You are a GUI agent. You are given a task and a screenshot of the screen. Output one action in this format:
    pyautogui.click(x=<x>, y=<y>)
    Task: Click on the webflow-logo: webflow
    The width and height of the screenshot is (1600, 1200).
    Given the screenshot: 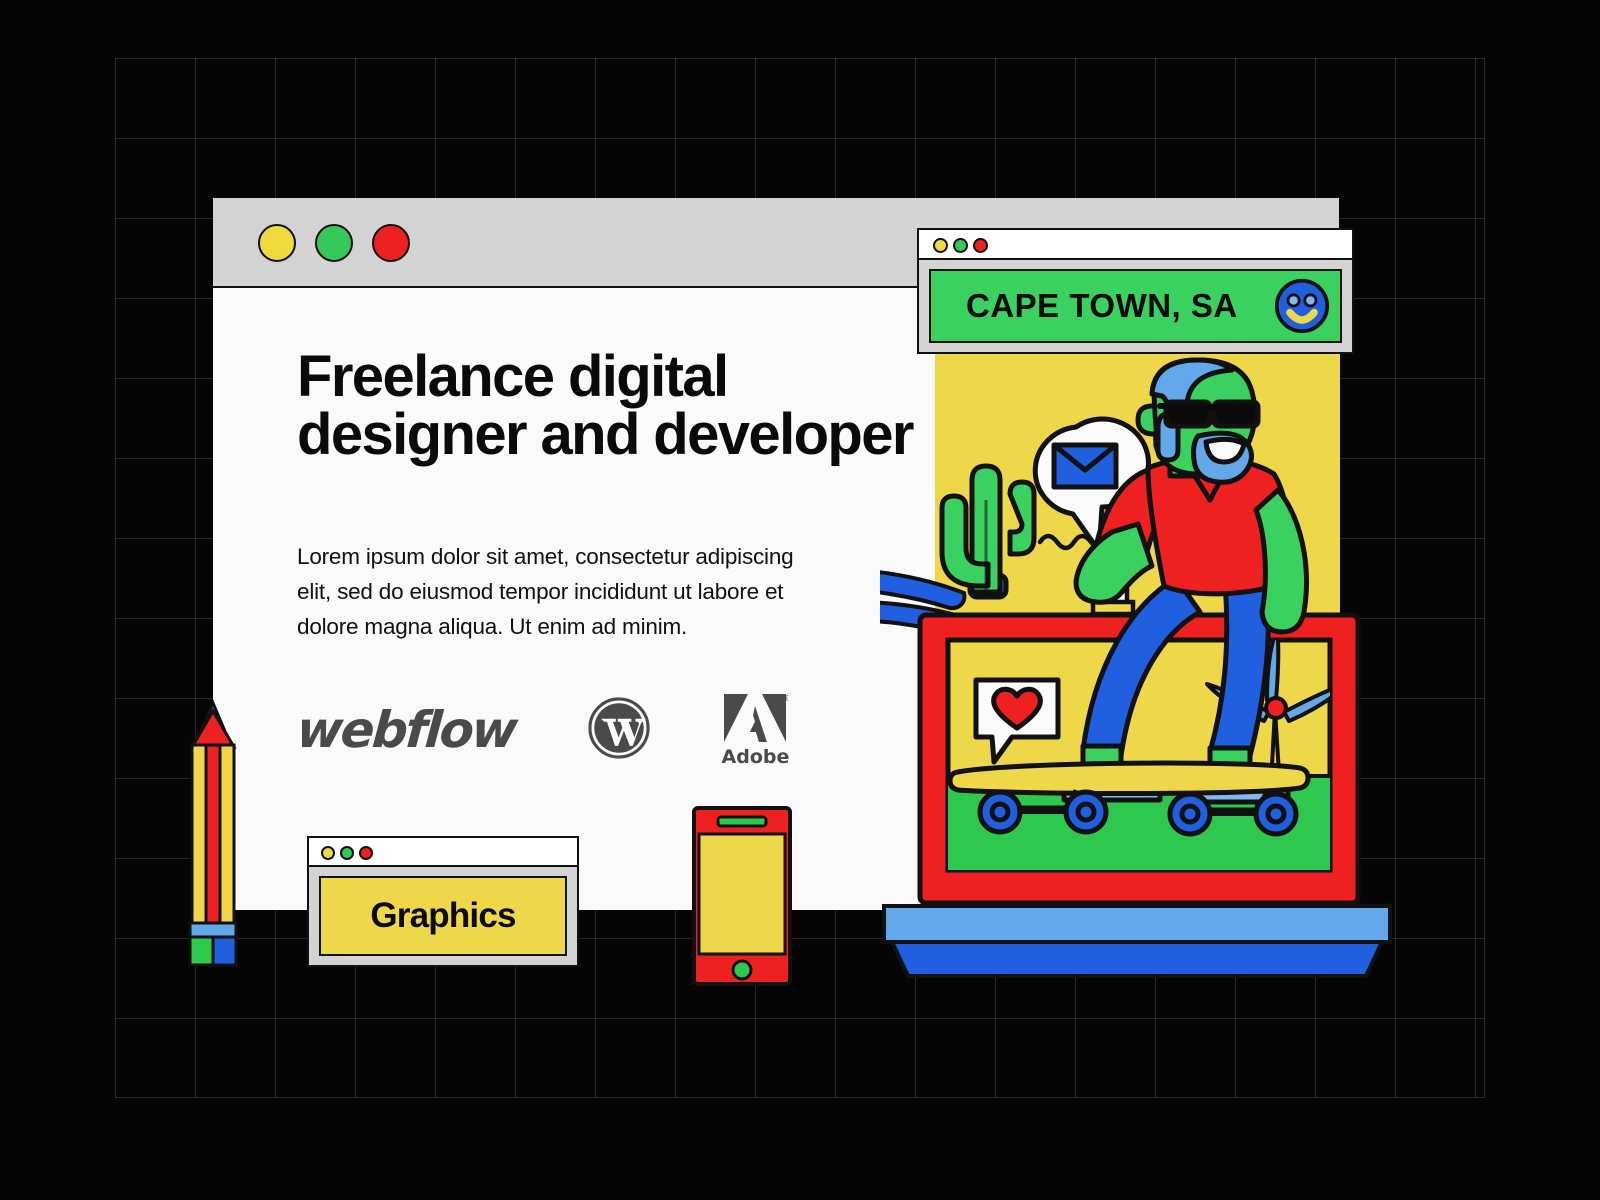 What is the action you would take?
    pyautogui.click(x=406, y=730)
    